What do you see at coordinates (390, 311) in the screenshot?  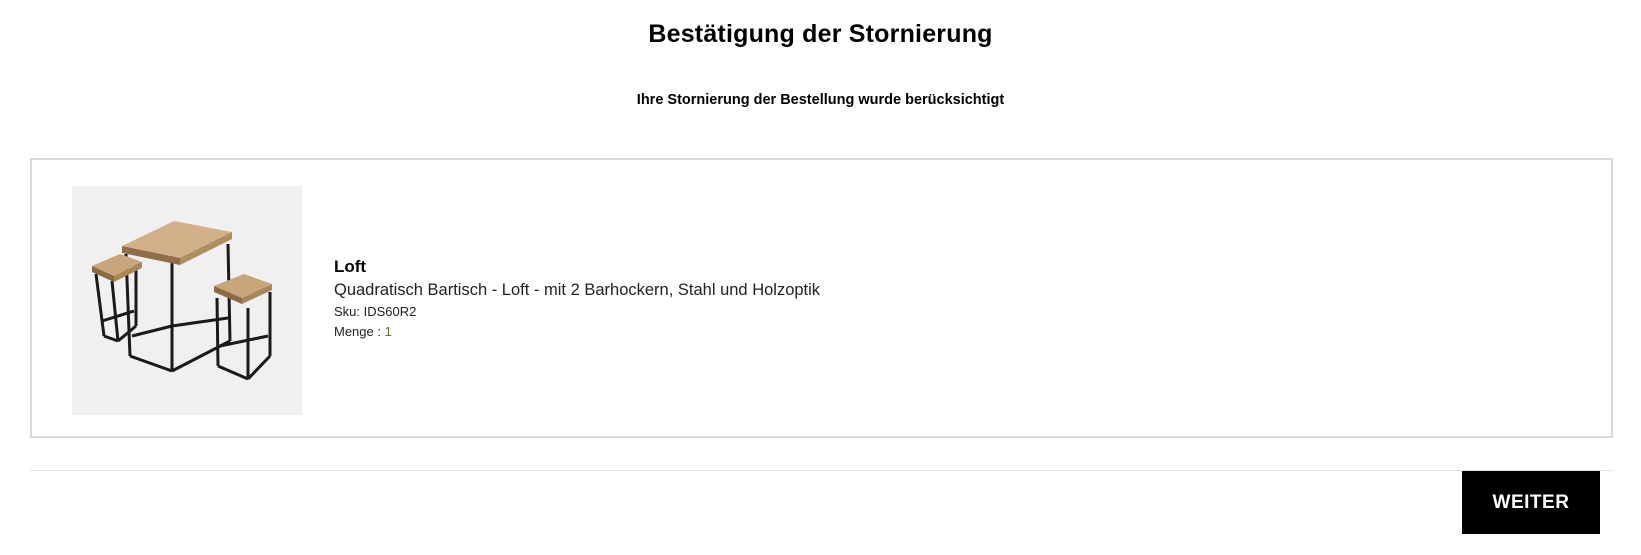 I see `sku-value: IDS60R2` at bounding box center [390, 311].